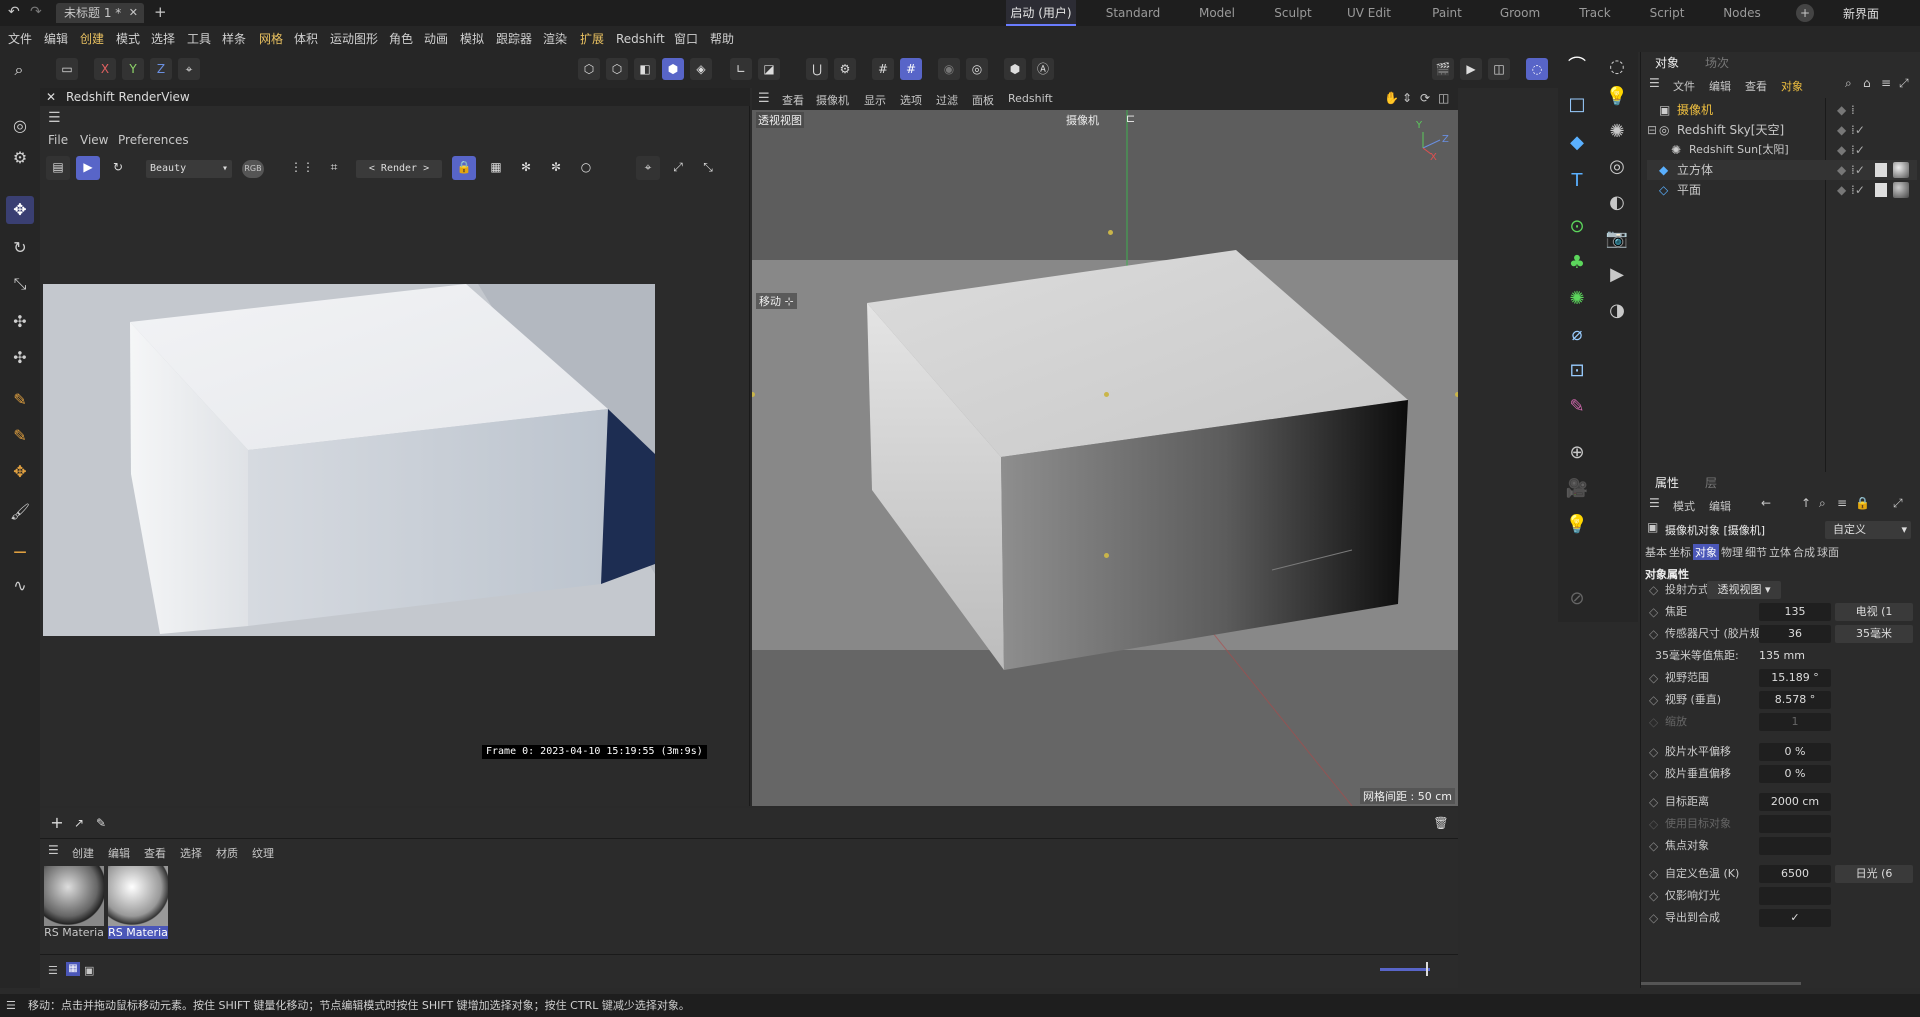 The image size is (1920, 1017). What do you see at coordinates (1617, 167) in the screenshot?
I see `rs-portal-light-icon: ◎` at bounding box center [1617, 167].